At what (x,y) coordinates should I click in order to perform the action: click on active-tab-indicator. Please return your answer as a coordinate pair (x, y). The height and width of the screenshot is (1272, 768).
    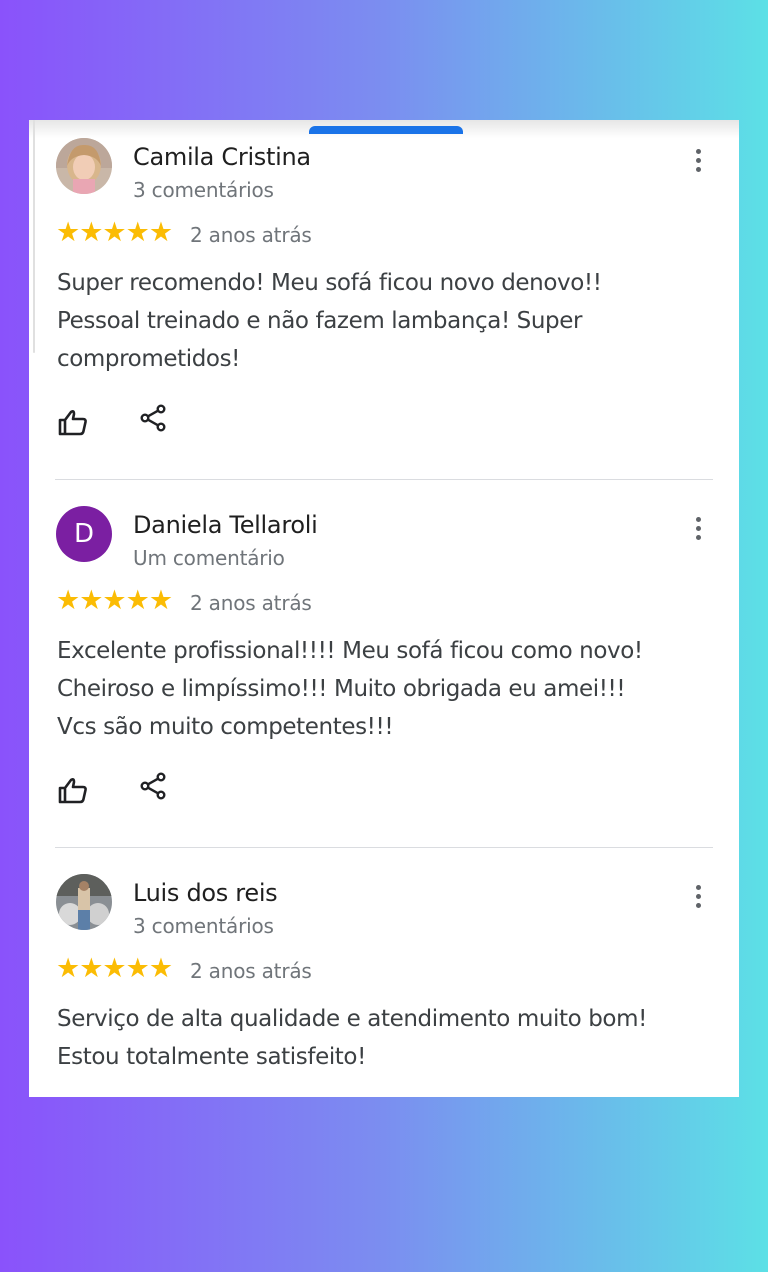
    Looking at the image, I should click on (386, 130).